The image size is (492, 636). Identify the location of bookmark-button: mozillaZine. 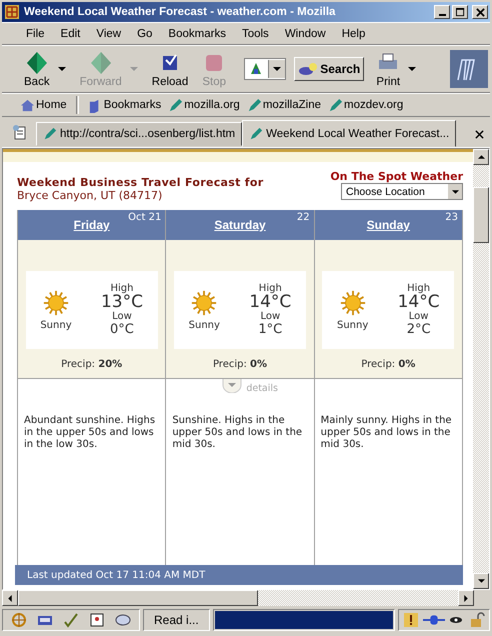
(283, 105).